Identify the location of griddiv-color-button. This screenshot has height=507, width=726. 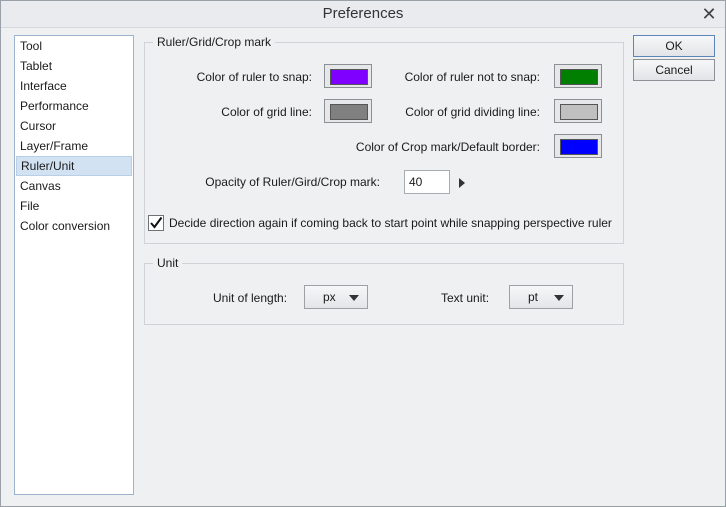
(578, 111).